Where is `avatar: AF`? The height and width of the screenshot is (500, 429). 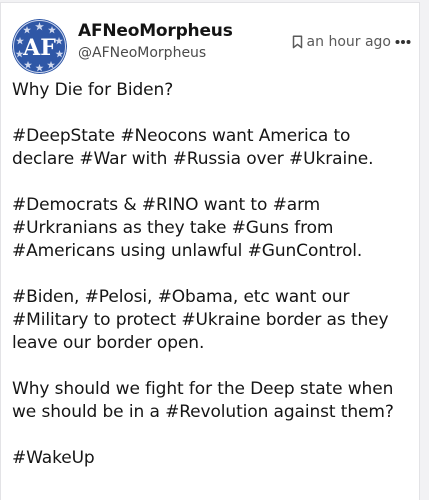
avatar: AF is located at coordinates (39, 46).